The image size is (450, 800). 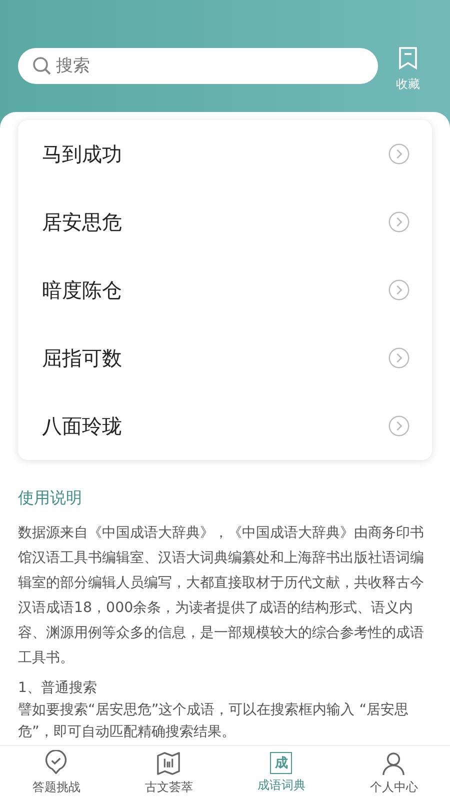 What do you see at coordinates (408, 58) in the screenshot?
I see `bookmark-icon` at bounding box center [408, 58].